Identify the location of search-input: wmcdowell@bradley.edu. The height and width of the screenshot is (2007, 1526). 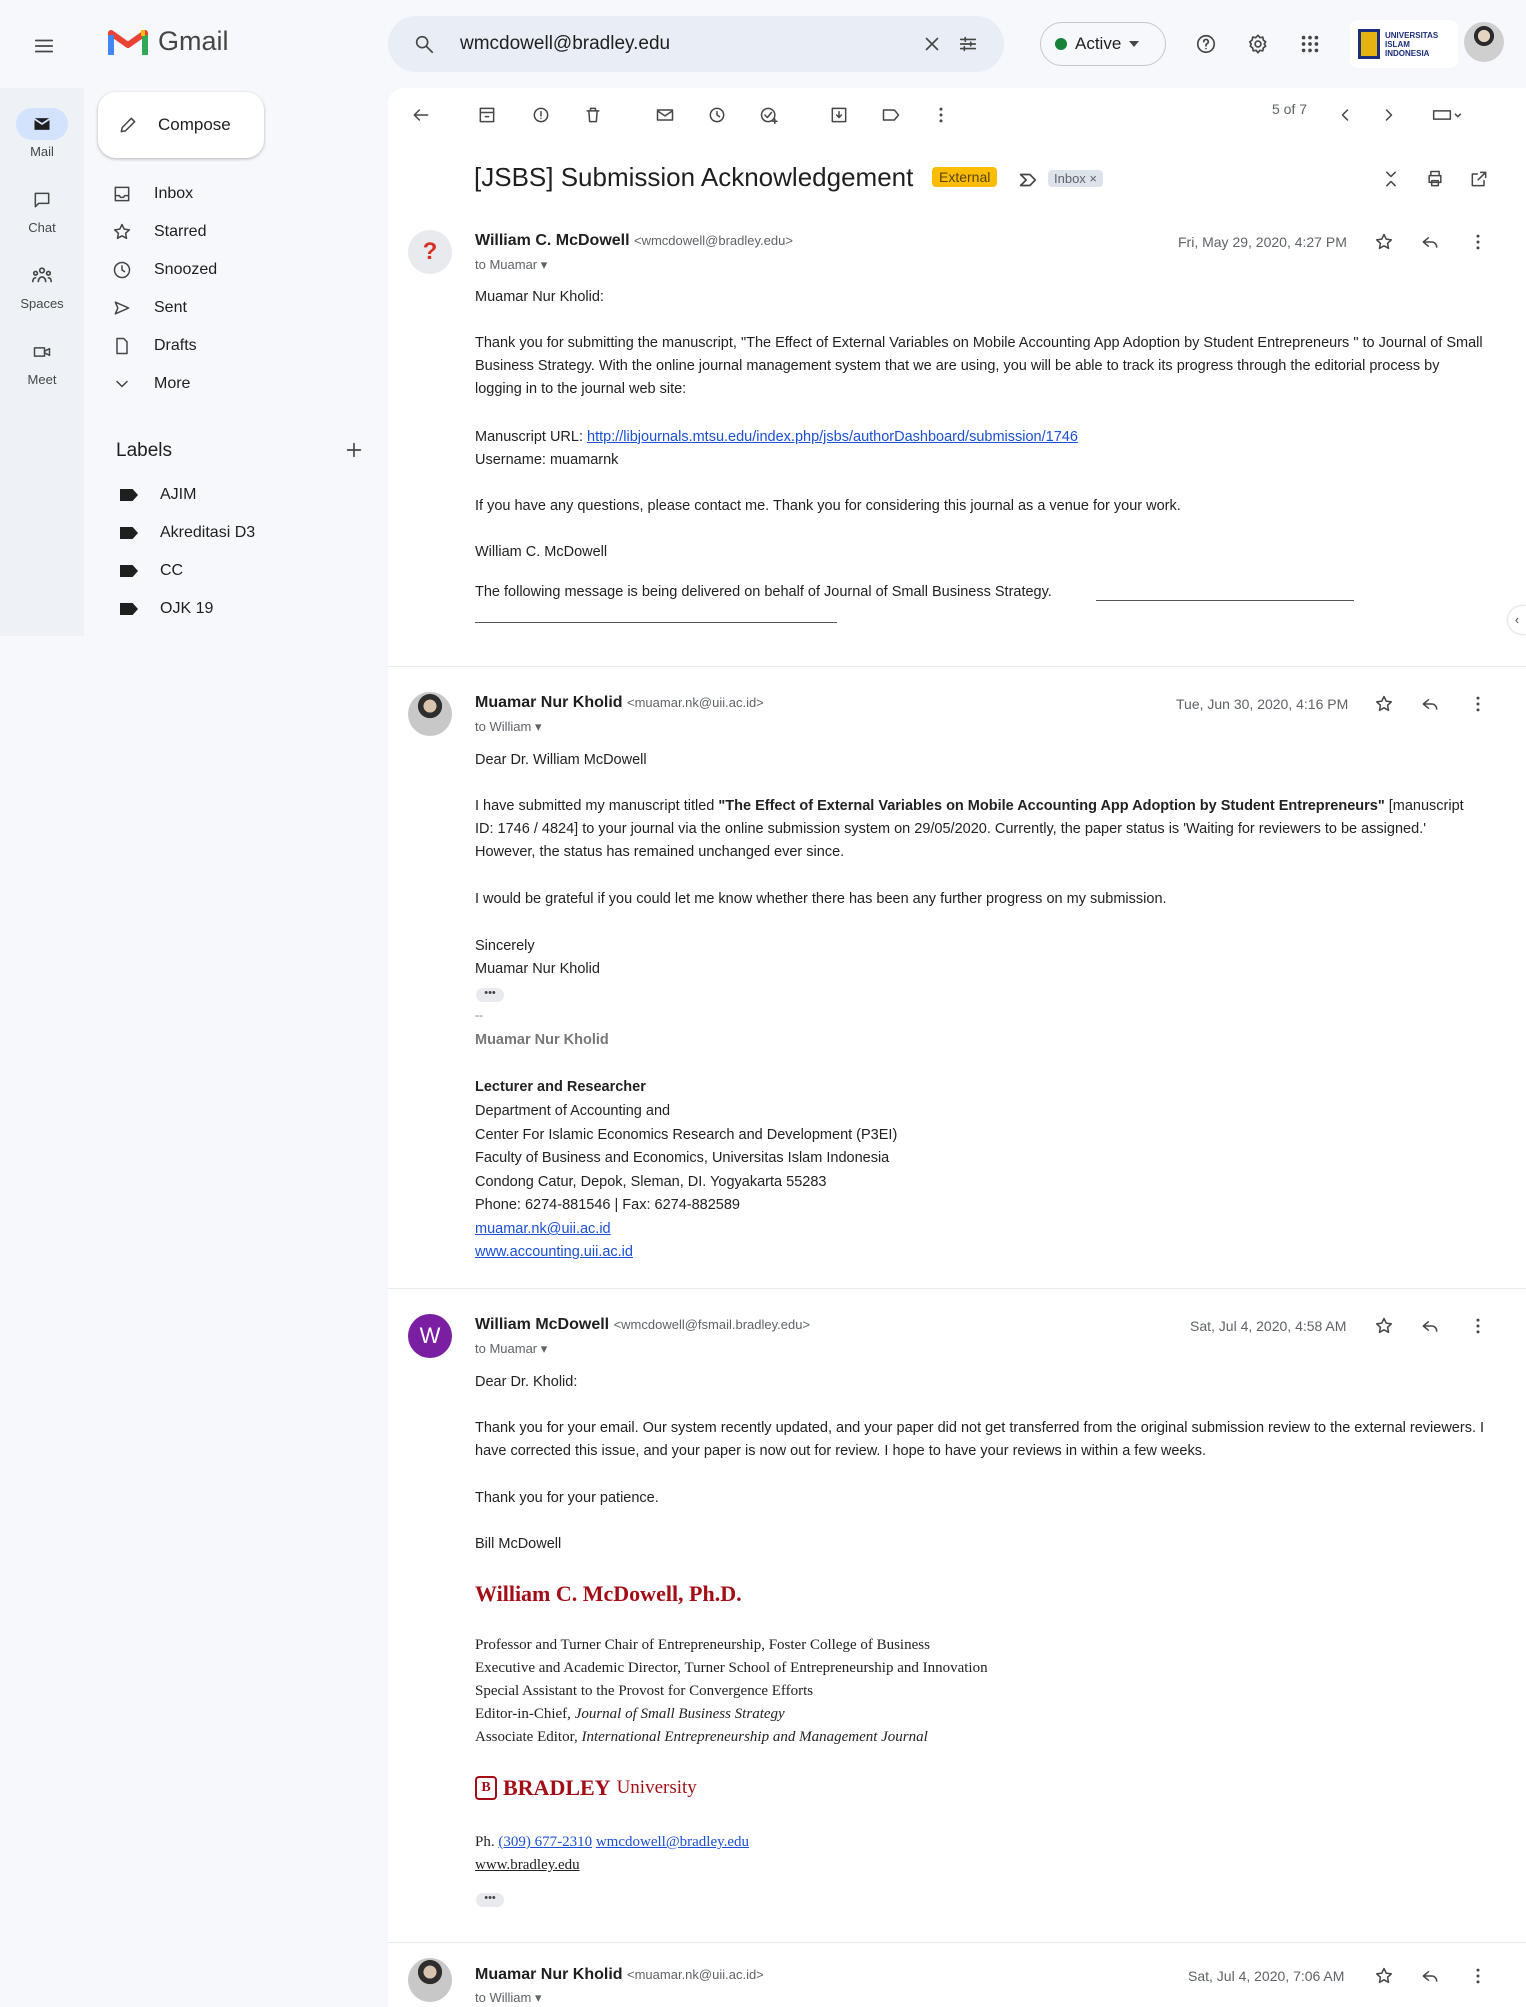
(687, 44).